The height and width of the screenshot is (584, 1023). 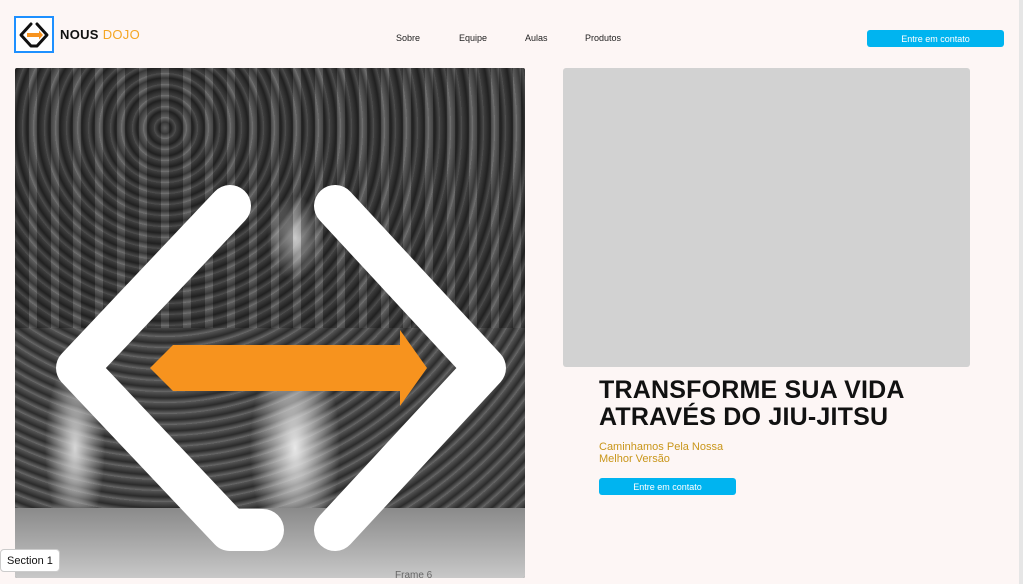 I want to click on nav-link-equipe: Equipe, so click(x=473, y=38).